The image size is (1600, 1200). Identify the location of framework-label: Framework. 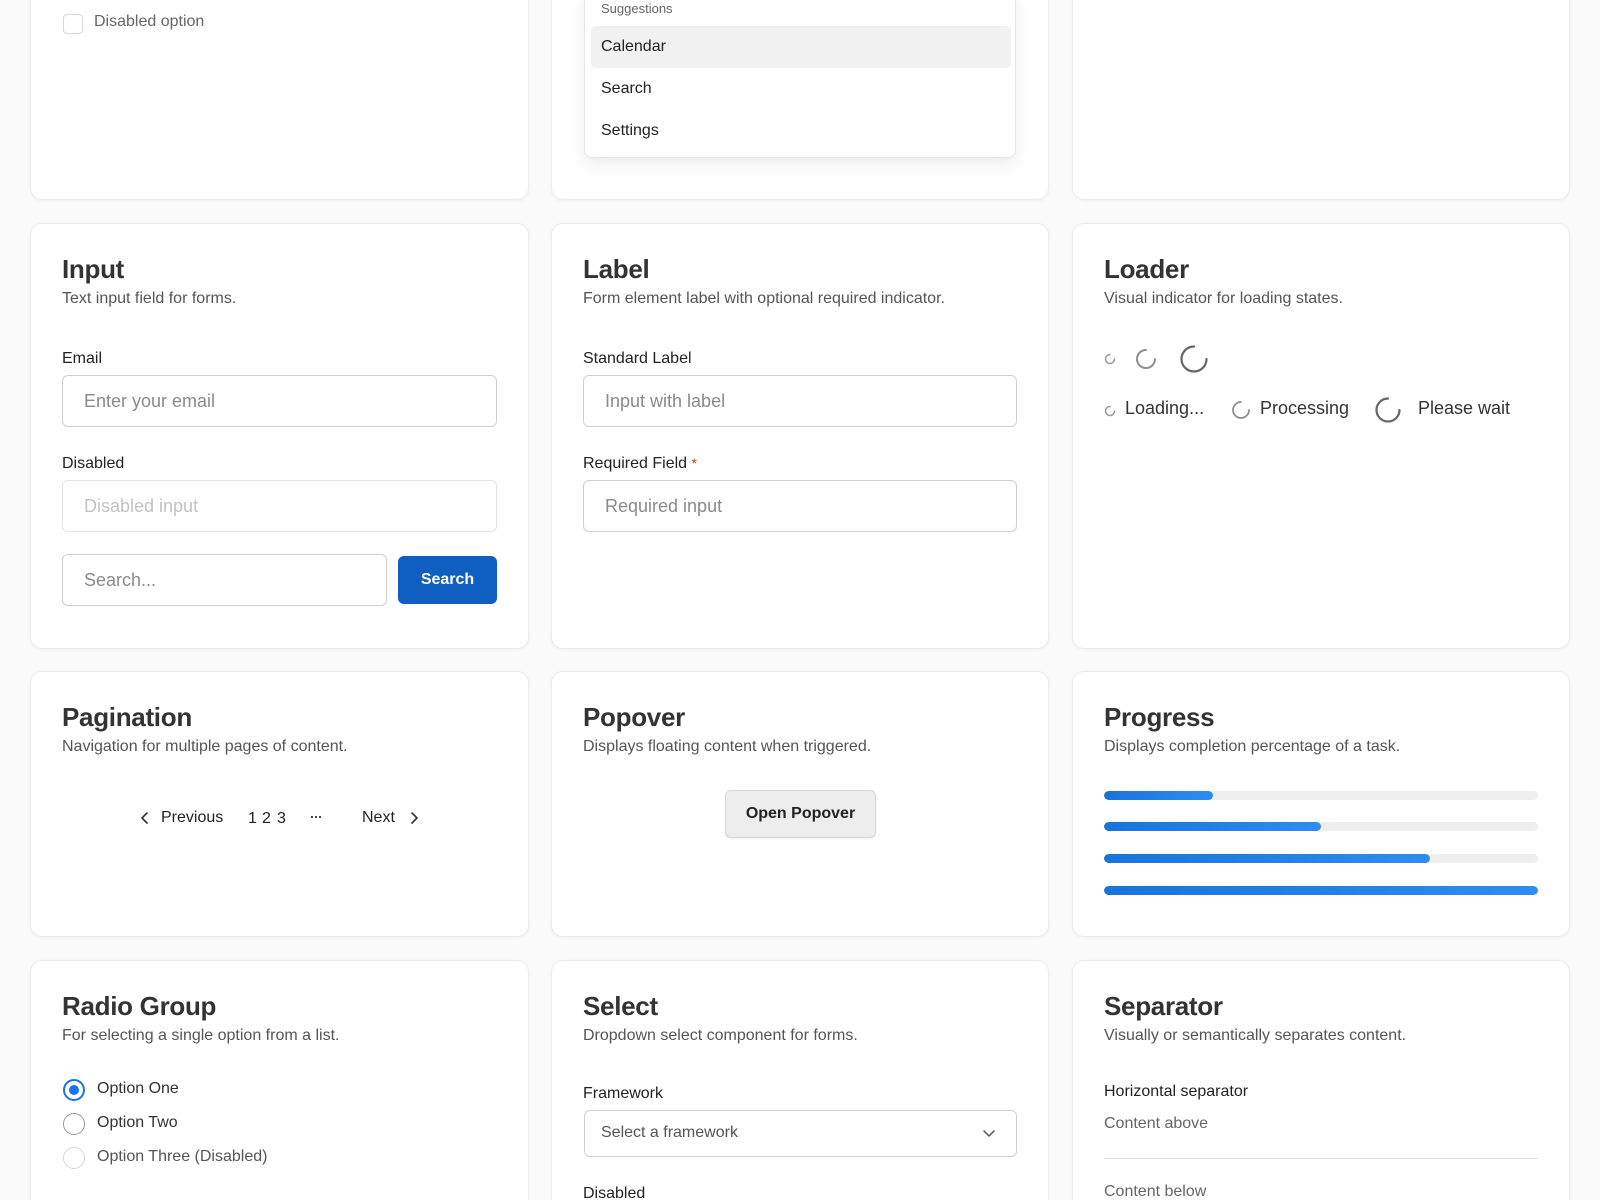
(623, 1093).